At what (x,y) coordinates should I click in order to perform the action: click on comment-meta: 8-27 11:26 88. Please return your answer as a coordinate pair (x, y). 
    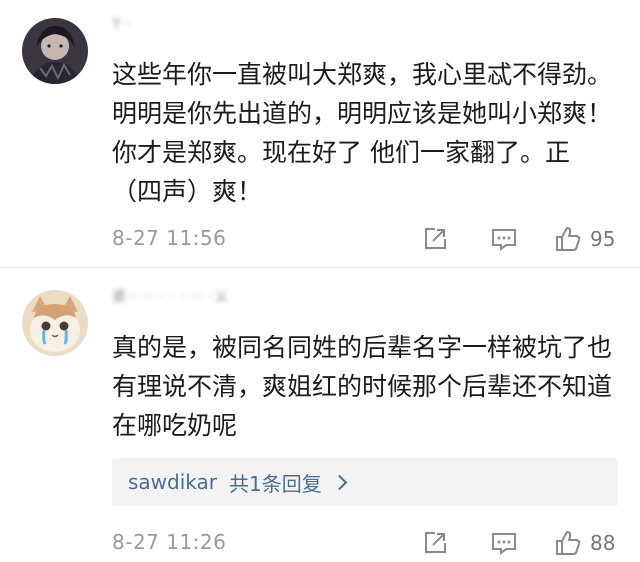
    Looking at the image, I should click on (367, 543).